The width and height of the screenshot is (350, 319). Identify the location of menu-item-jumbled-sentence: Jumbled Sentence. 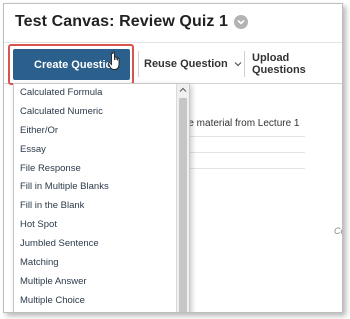
(101, 244).